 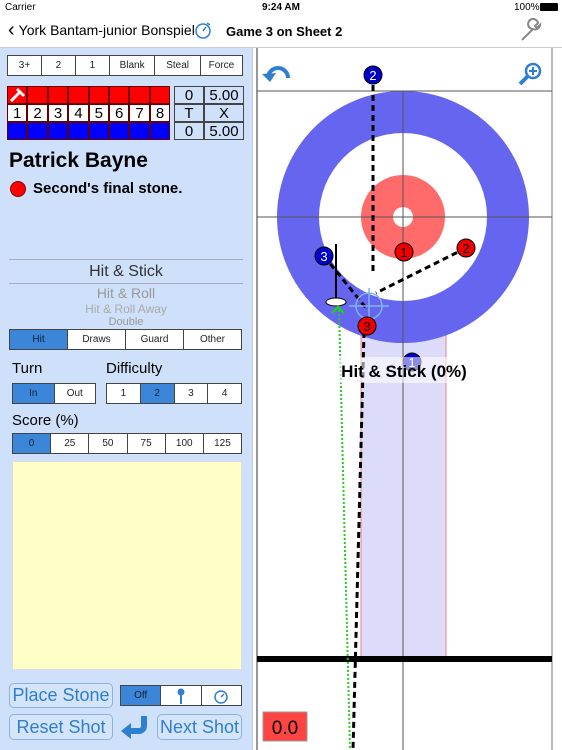 I want to click on zoom-in-icon, so click(x=530, y=74).